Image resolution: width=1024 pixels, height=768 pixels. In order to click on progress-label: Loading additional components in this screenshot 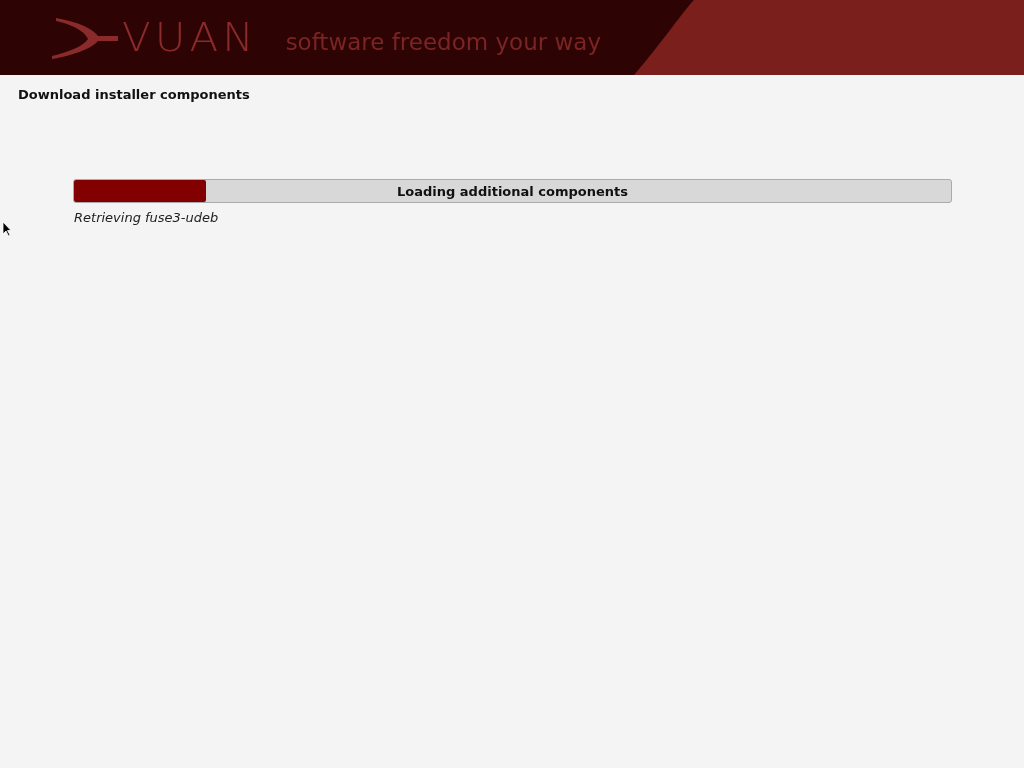, I will do `click(512, 191)`.